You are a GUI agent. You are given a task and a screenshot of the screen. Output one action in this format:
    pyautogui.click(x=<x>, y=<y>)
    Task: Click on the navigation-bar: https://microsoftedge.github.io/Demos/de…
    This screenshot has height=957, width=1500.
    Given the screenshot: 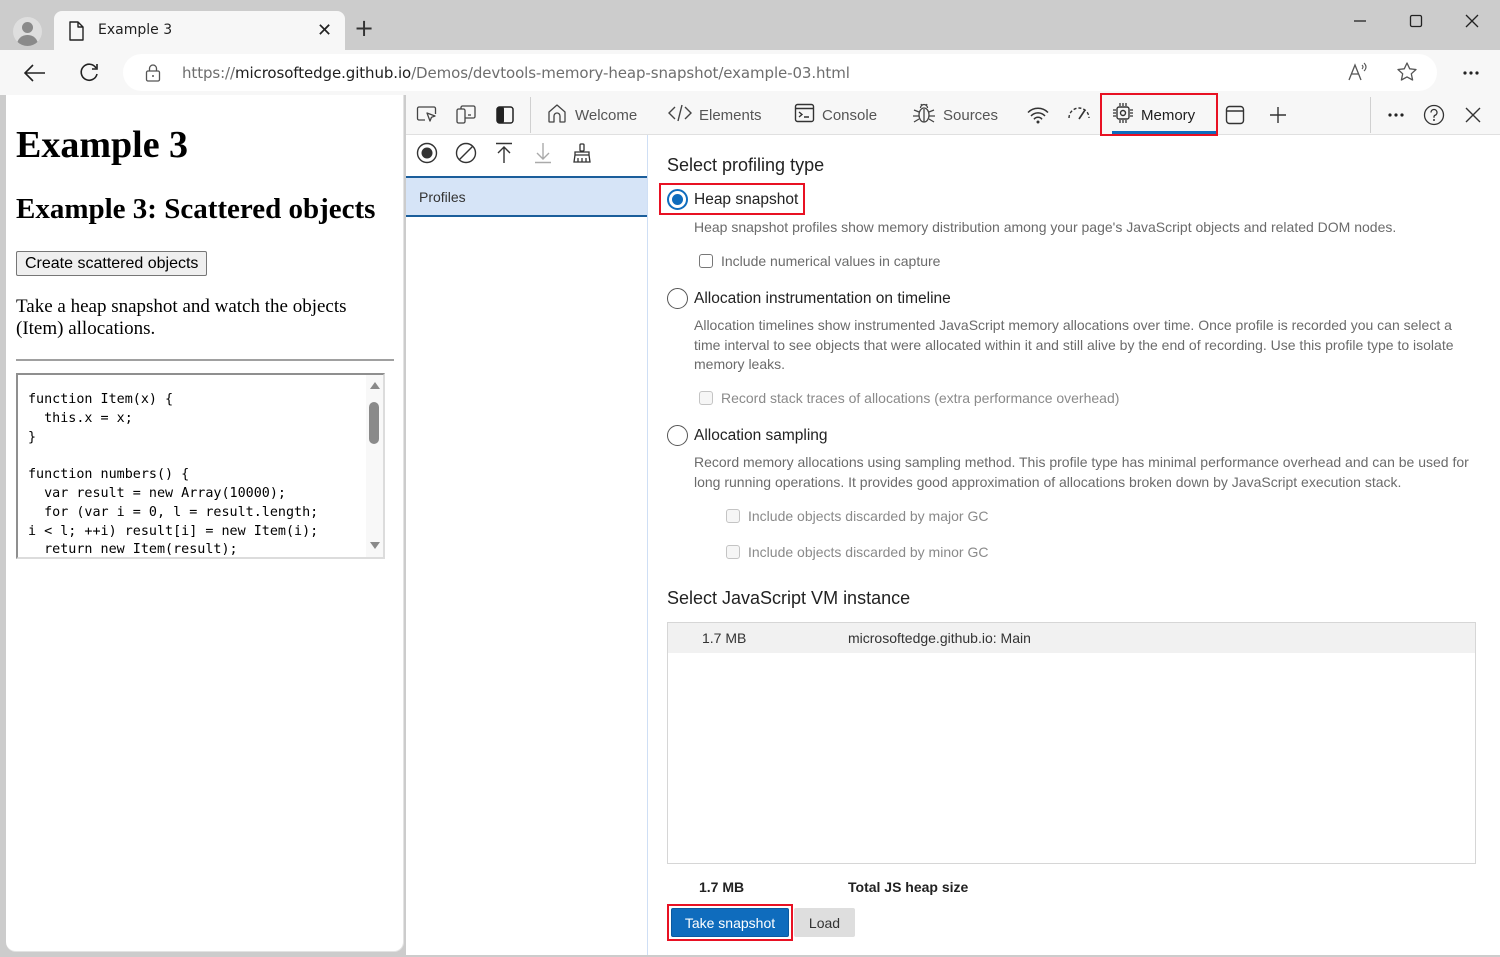 What is the action you would take?
    pyautogui.click(x=750, y=72)
    